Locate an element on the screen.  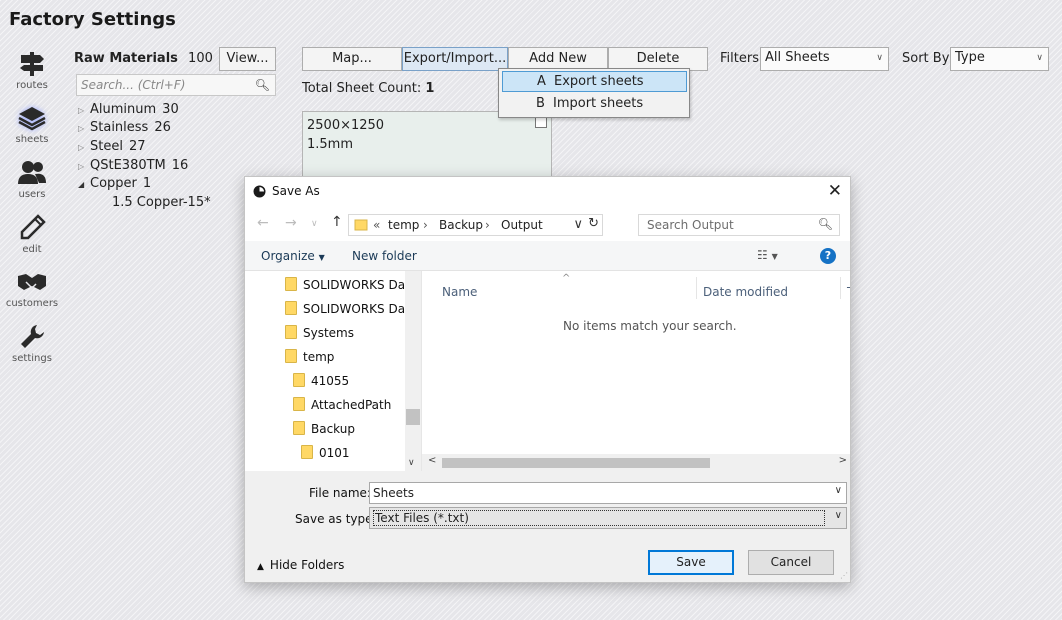
tree-item-name: Aluminum is located at coordinates (123, 109).